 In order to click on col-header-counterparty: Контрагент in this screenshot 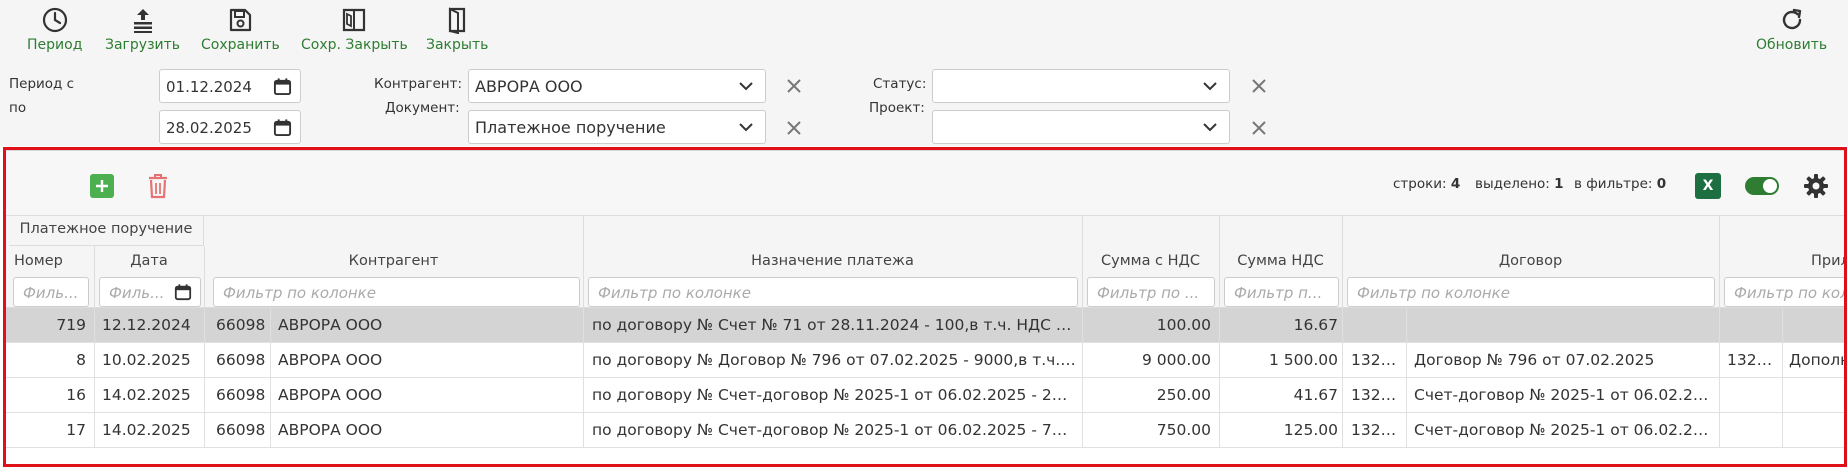, I will do `click(393, 261)`.